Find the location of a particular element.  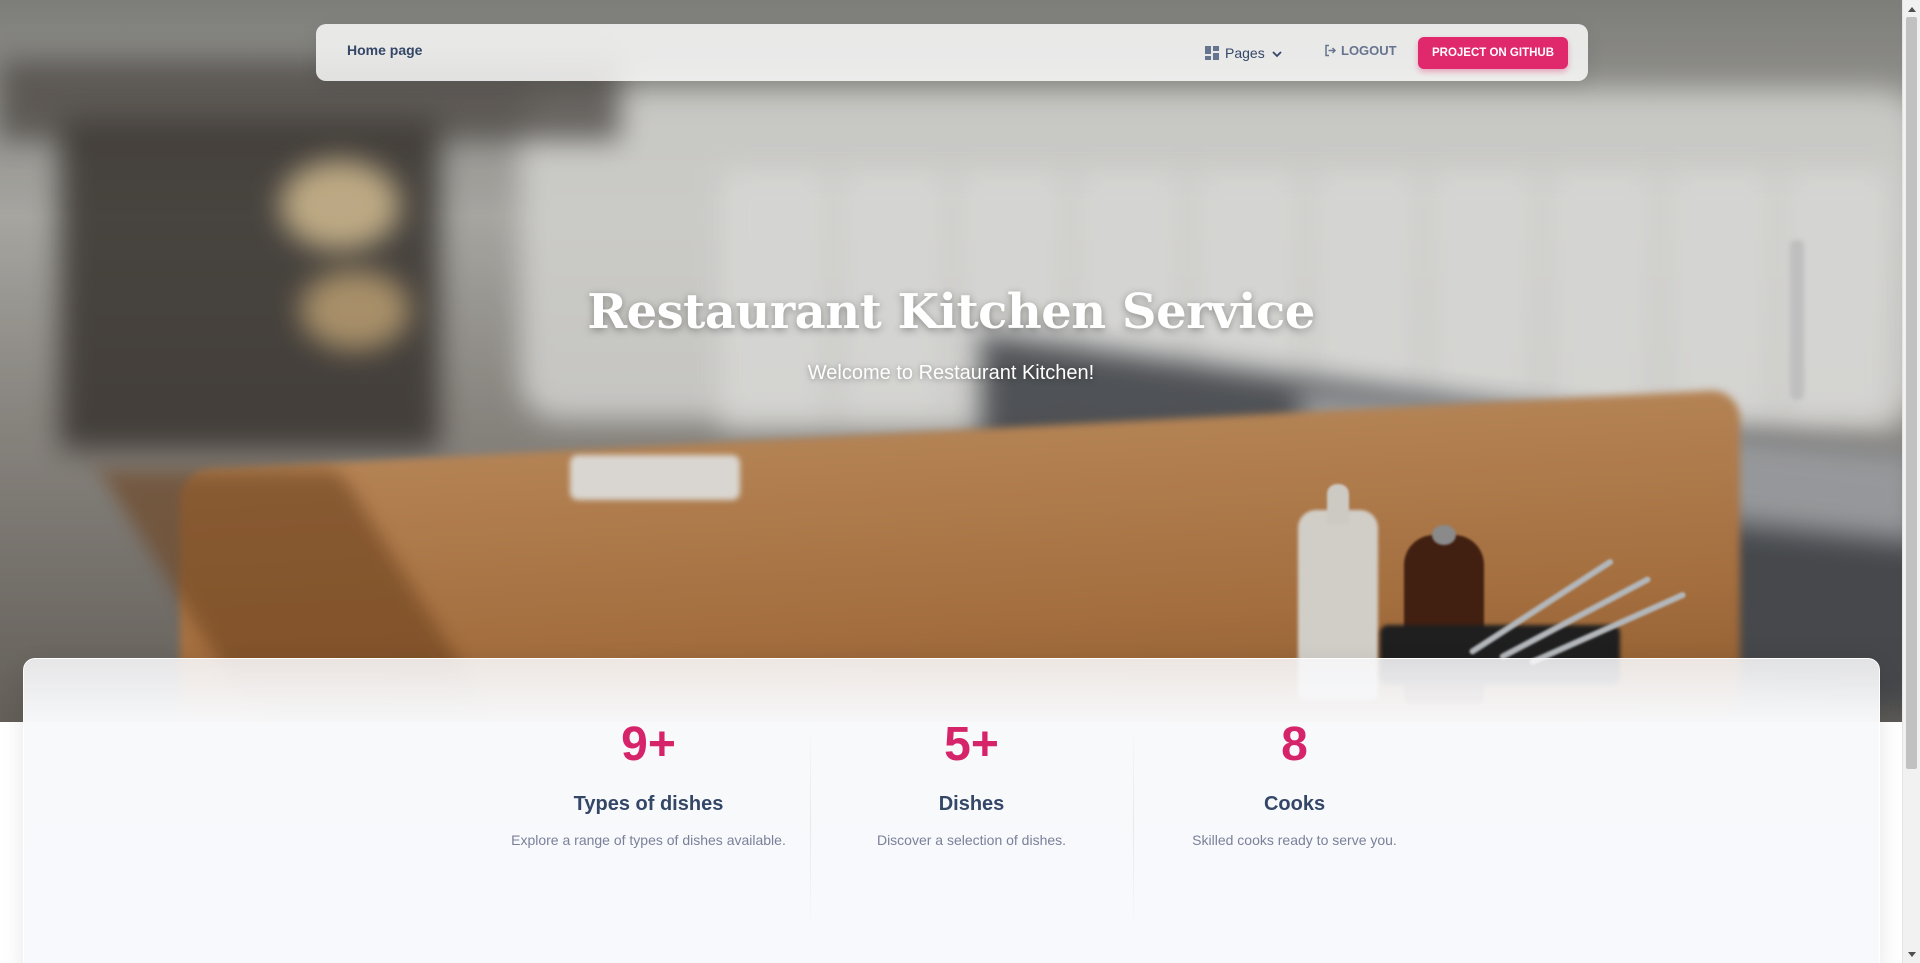

page-scrollbar is located at coordinates (1911, 481).